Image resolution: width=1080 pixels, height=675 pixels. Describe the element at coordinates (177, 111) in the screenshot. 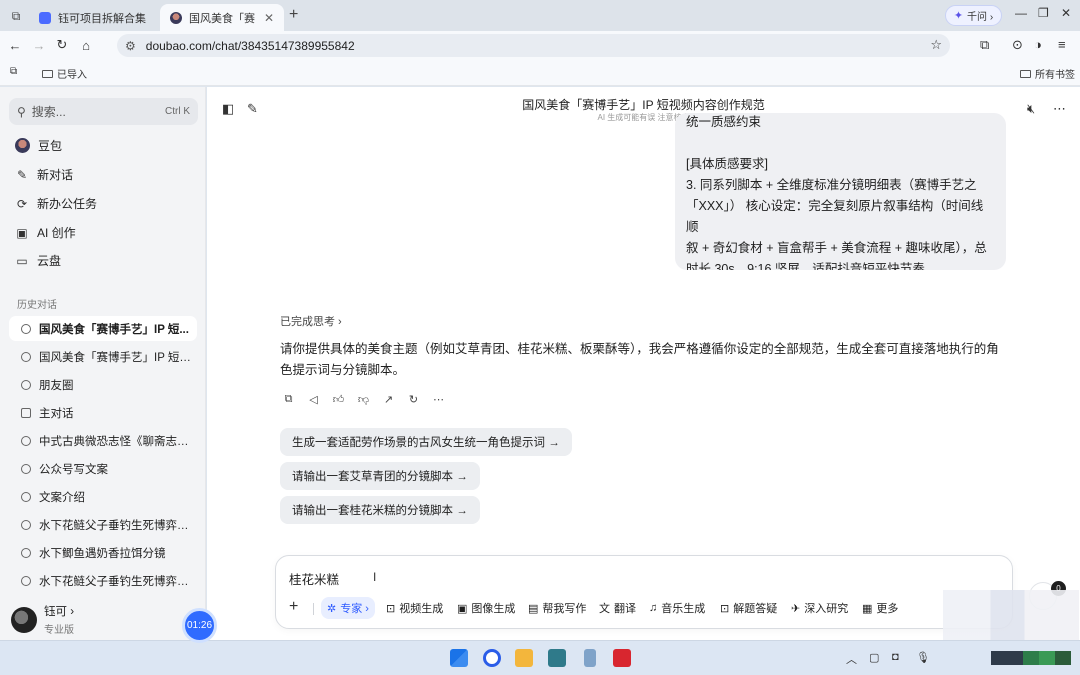

I see `search-shortcut: Ctrl K` at that location.